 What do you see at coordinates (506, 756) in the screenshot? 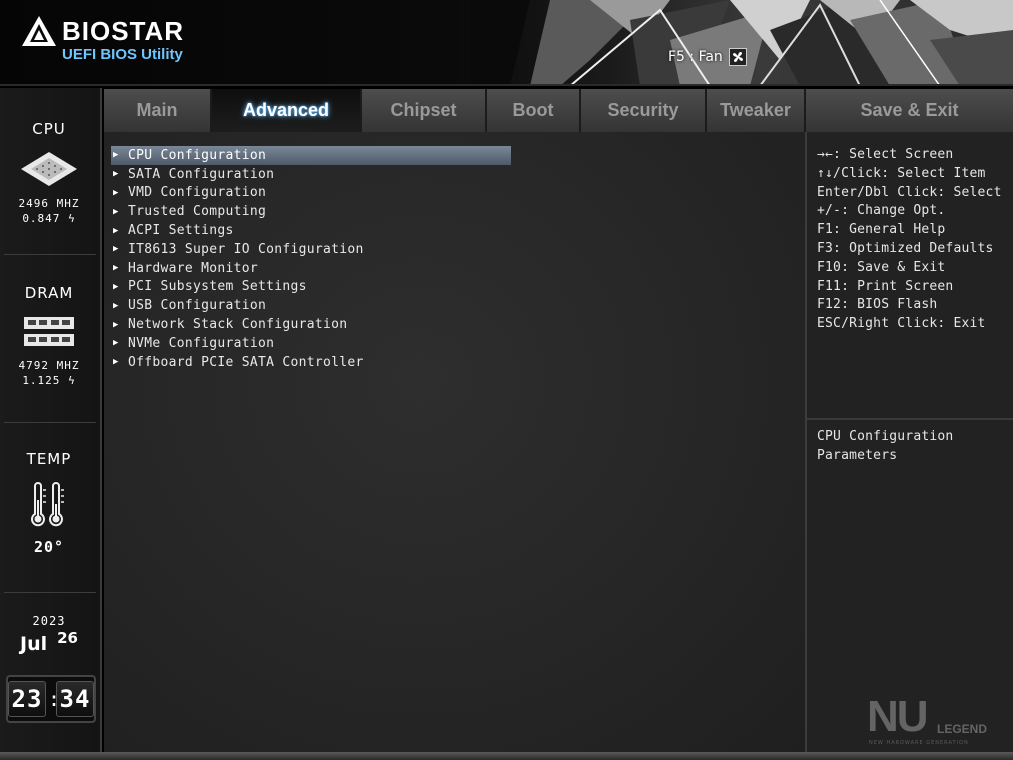
I see `bottom-bar` at bounding box center [506, 756].